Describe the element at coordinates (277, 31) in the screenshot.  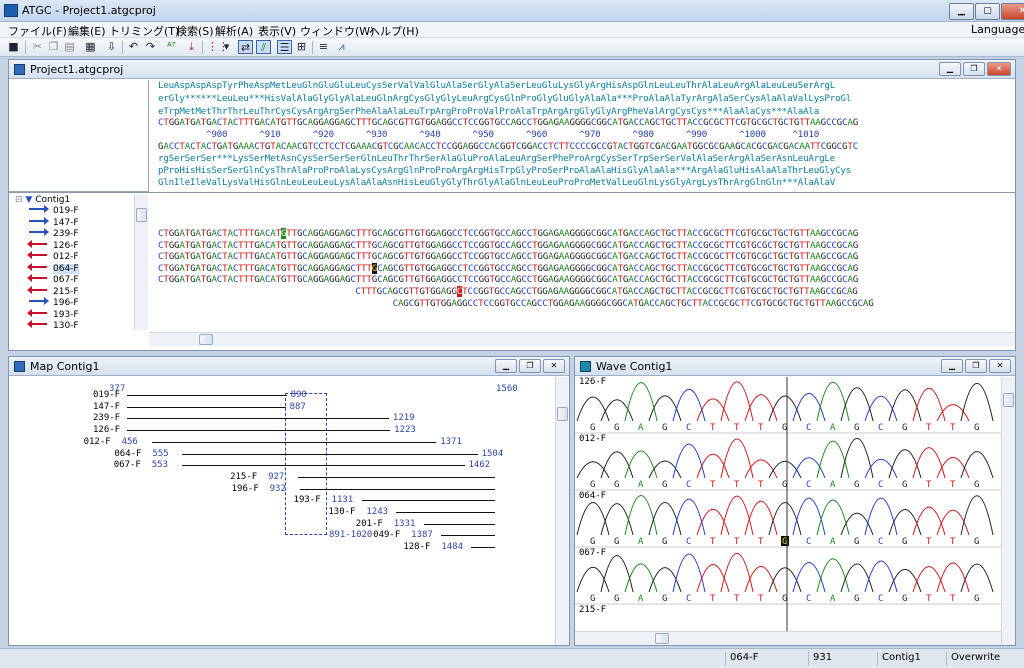
I see `menu-view: 表示(V)` at that location.